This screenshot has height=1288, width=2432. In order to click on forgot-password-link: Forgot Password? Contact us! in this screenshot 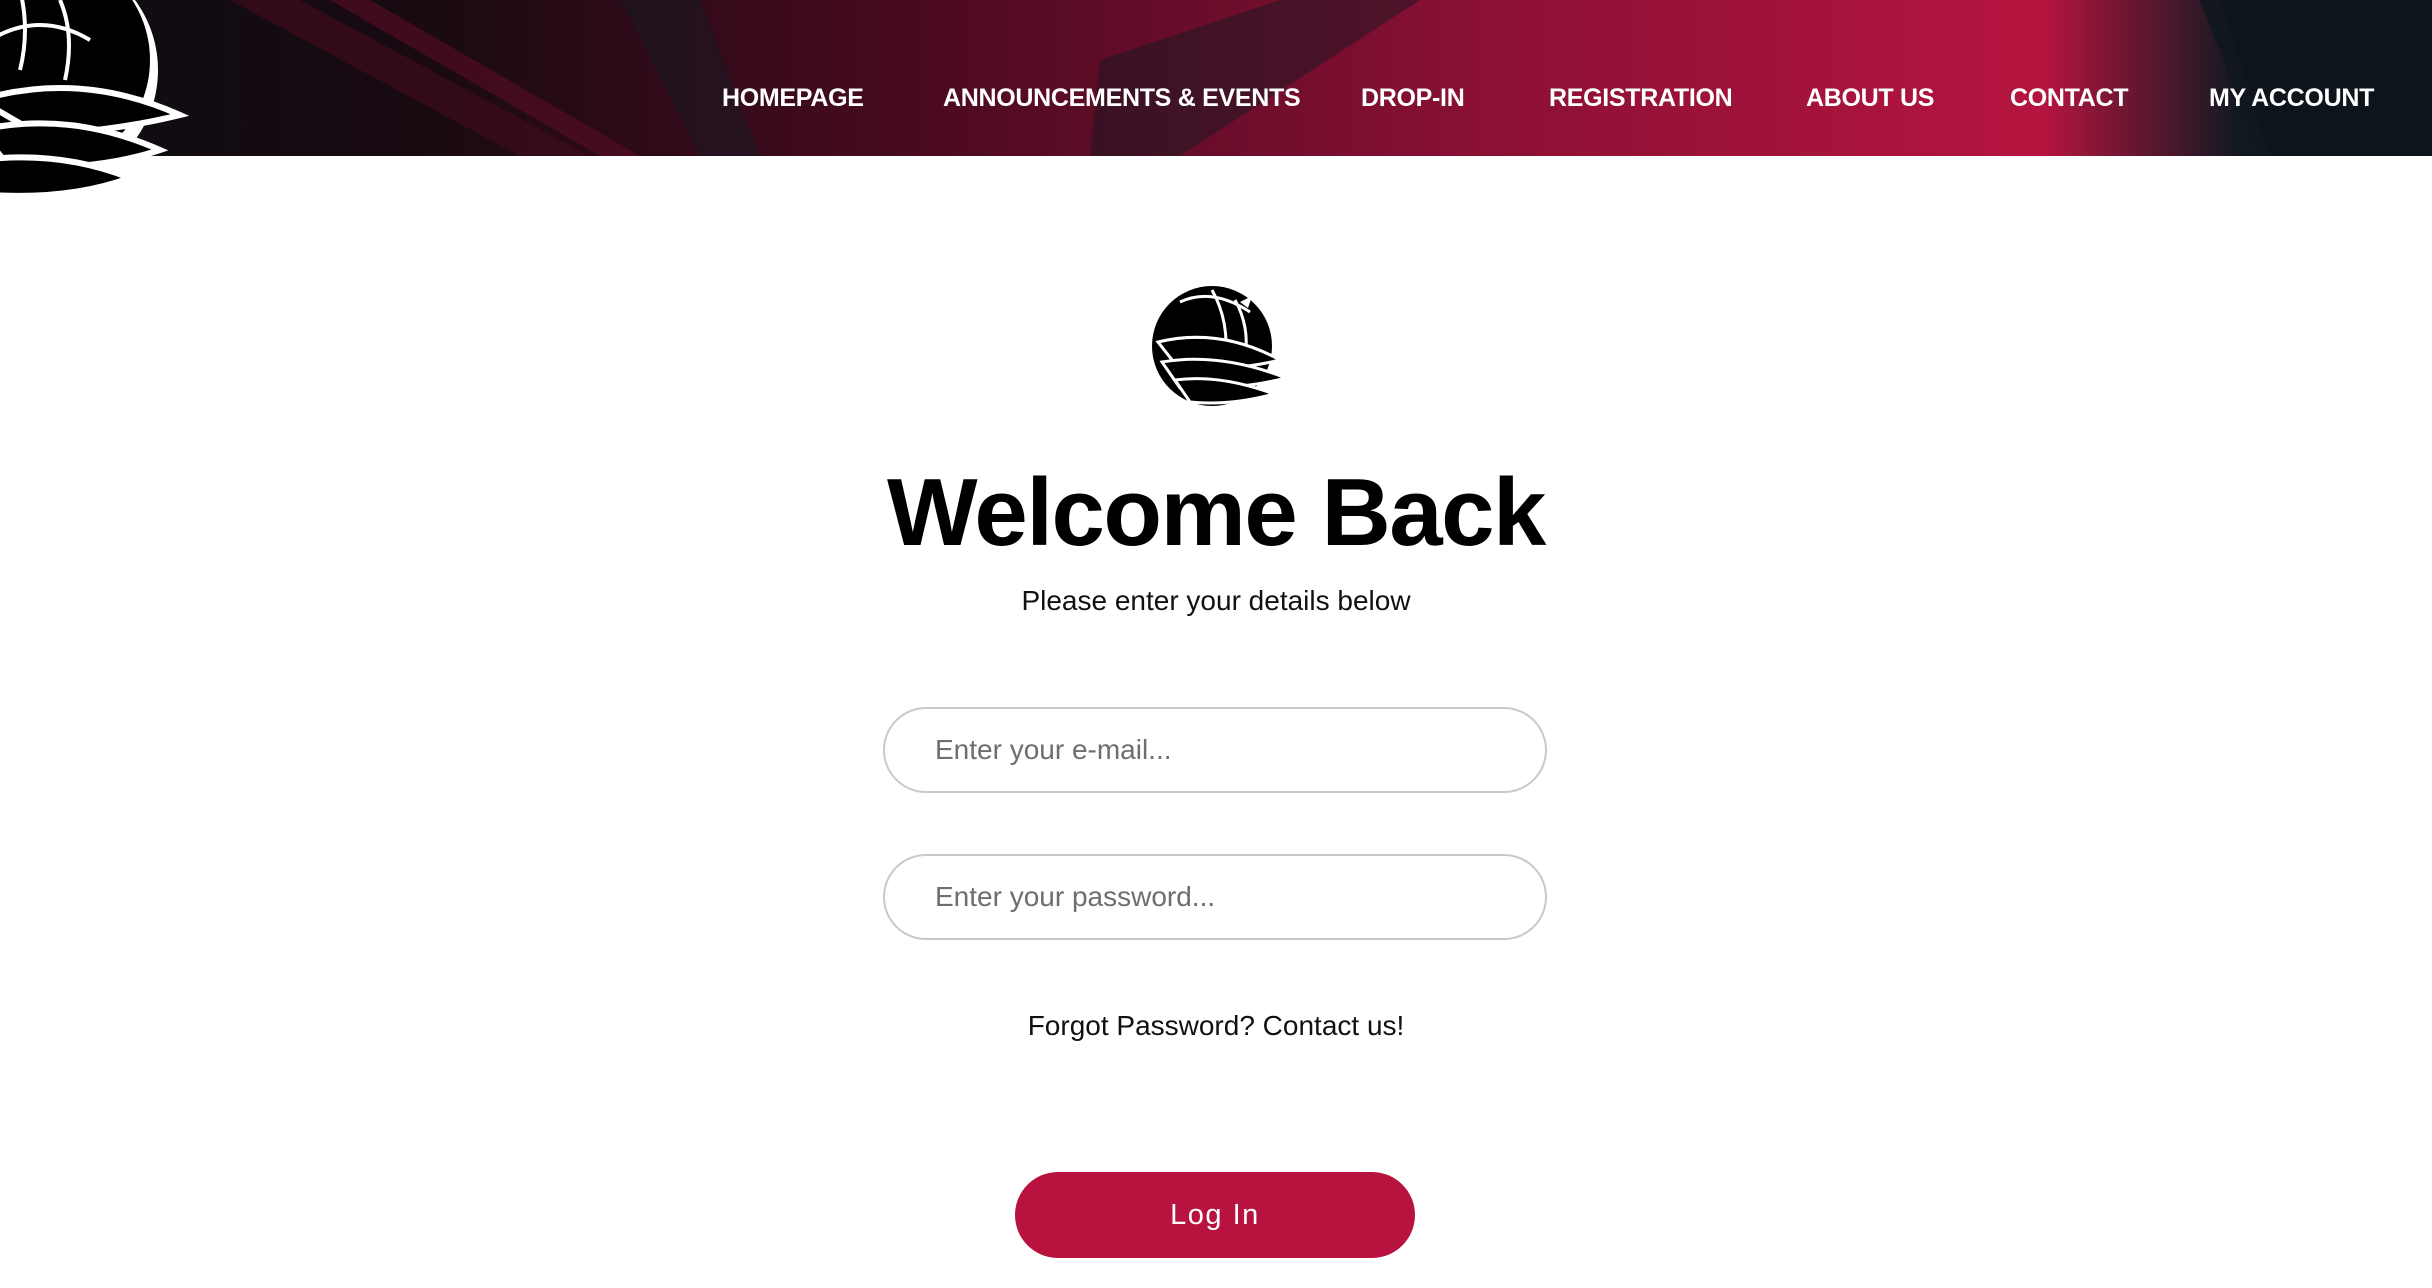, I will do `click(1216, 1026)`.